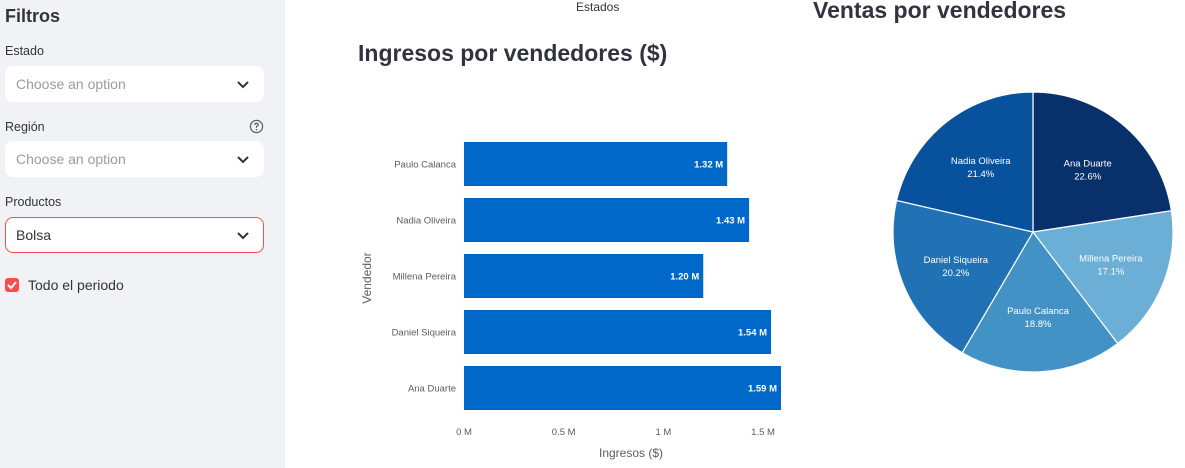  What do you see at coordinates (513, 53) in the screenshot?
I see `bar-chart-title: Ingresos por vendedores ($)` at bounding box center [513, 53].